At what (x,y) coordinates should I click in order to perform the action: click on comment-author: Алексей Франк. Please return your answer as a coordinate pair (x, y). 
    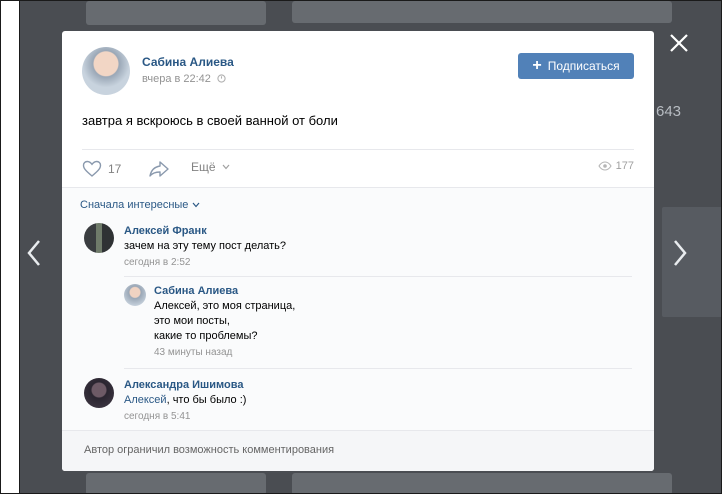
    Looking at the image, I should click on (205, 231).